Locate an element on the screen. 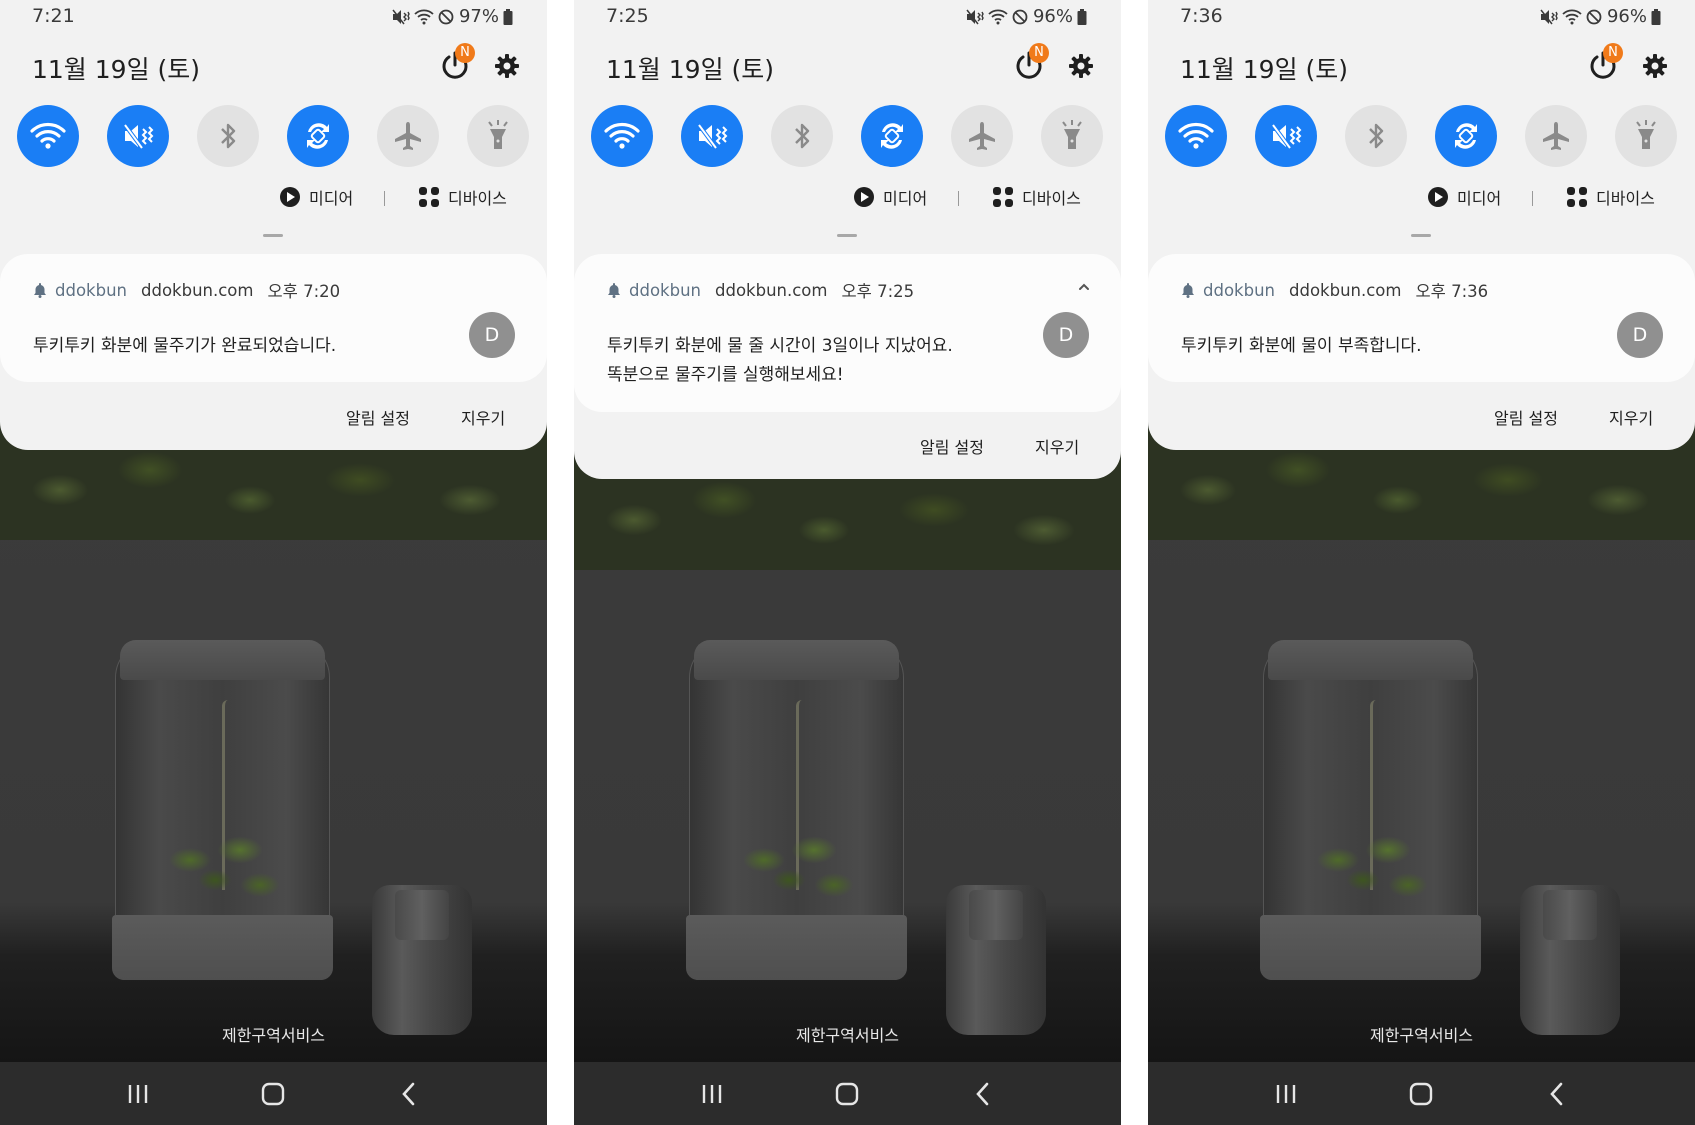 This screenshot has width=1695, height=1125. notification-message: 투키투키 화분에 물주기가 완료되었습니다. is located at coordinates (185, 346).